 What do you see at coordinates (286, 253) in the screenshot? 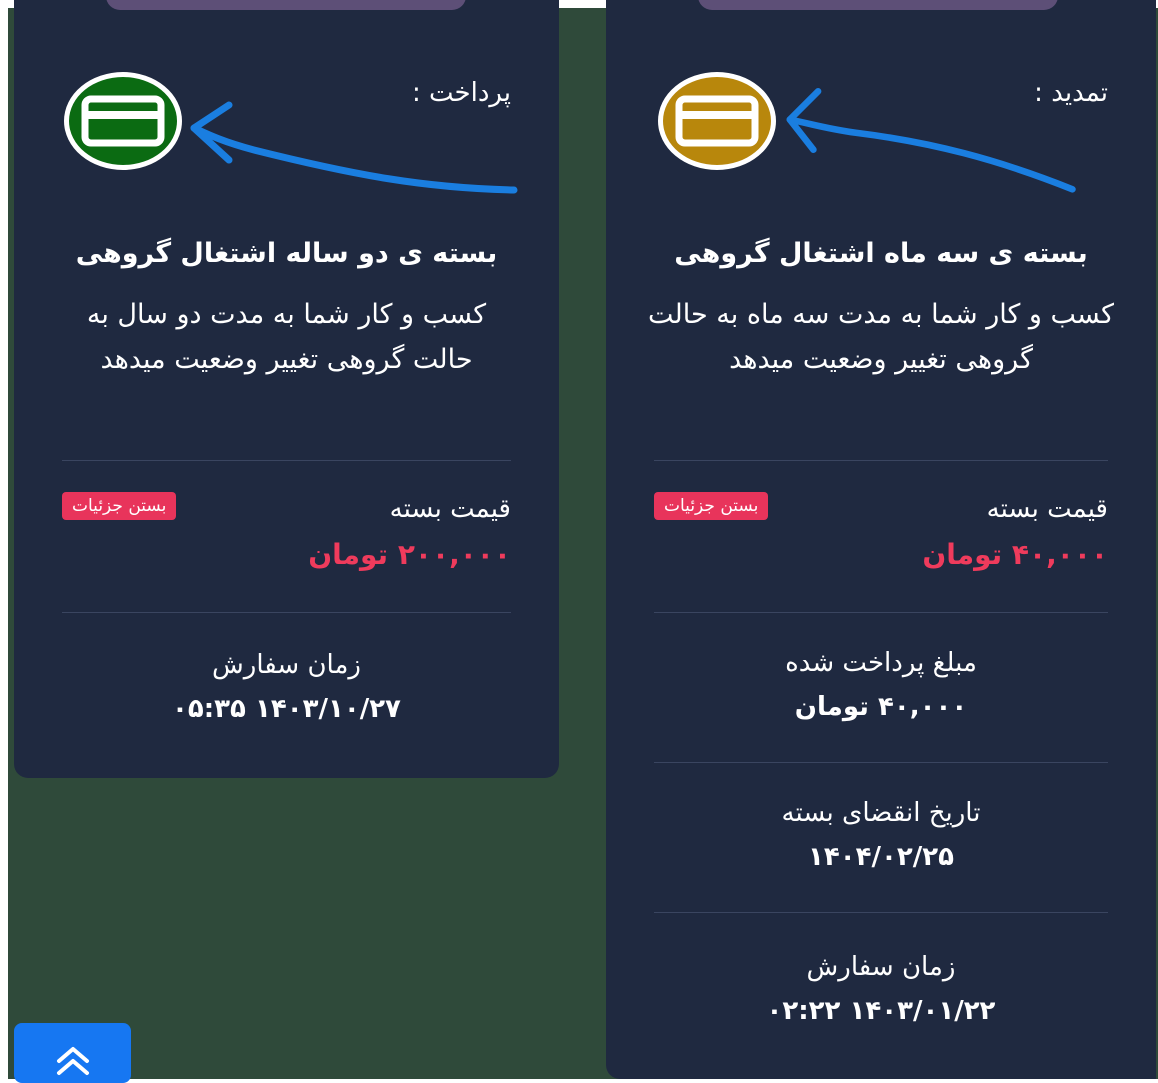
I see `package-title: بسته ی دو ساله اشتغال گروهی` at bounding box center [286, 253].